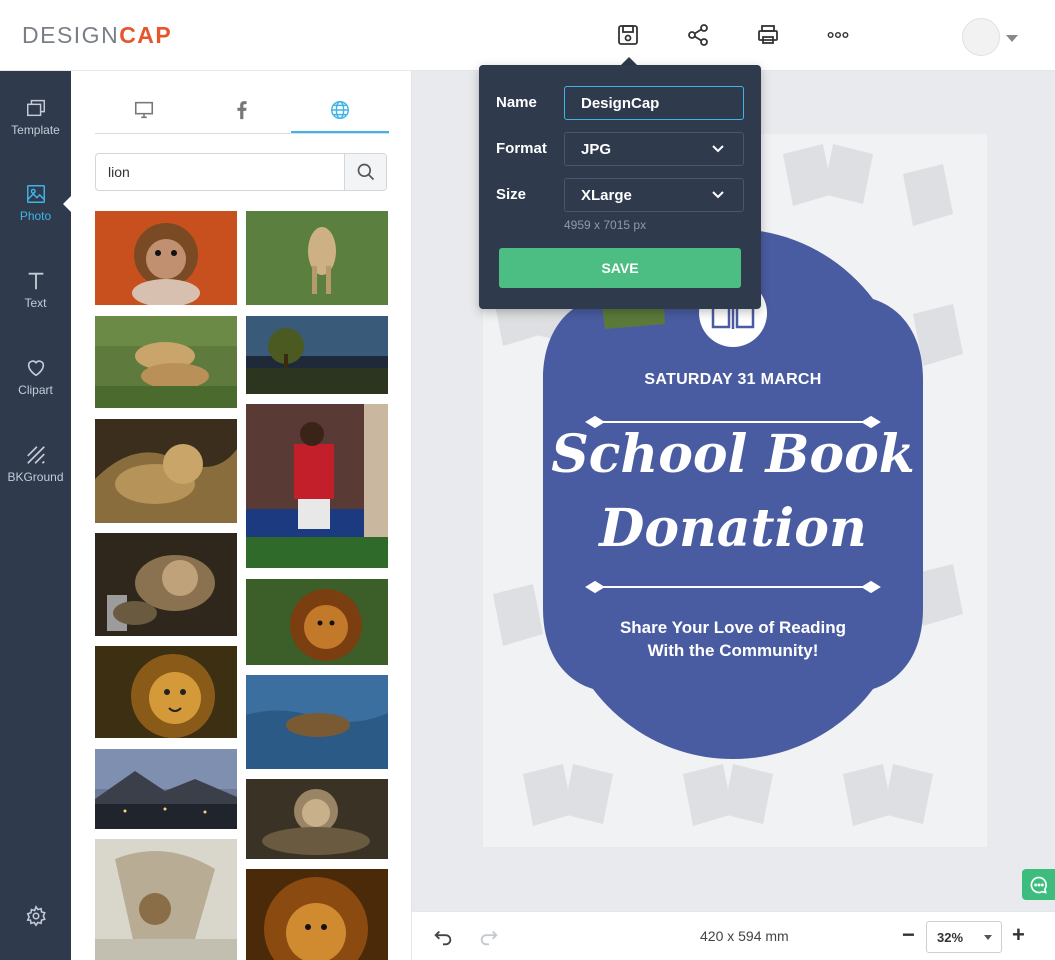 The height and width of the screenshot is (960, 1055). I want to click on photo-search, so click(241, 172).